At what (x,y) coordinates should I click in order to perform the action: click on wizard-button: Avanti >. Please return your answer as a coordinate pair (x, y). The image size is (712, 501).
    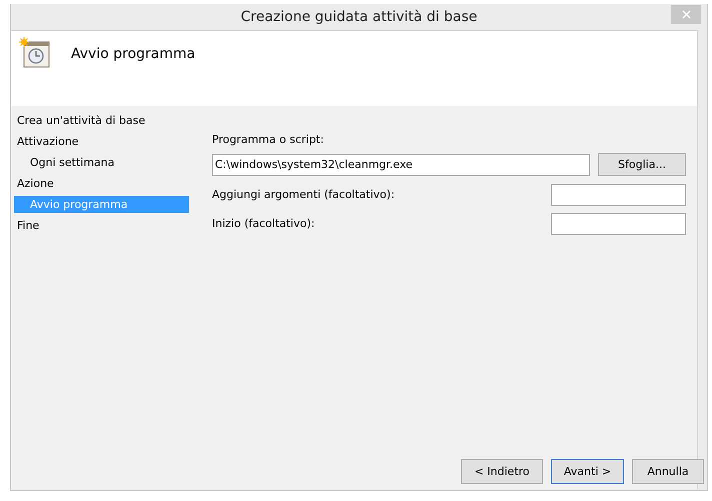
    Looking at the image, I should click on (587, 471).